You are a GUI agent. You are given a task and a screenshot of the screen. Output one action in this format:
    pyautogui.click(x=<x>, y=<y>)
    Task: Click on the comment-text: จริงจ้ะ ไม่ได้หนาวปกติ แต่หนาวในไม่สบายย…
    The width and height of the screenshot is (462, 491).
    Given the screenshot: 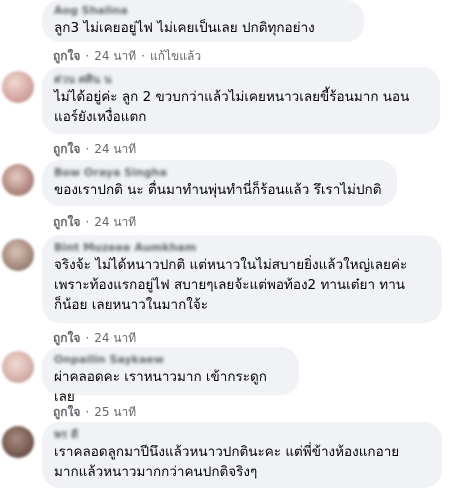 What is the action you would take?
    pyautogui.click(x=231, y=285)
    